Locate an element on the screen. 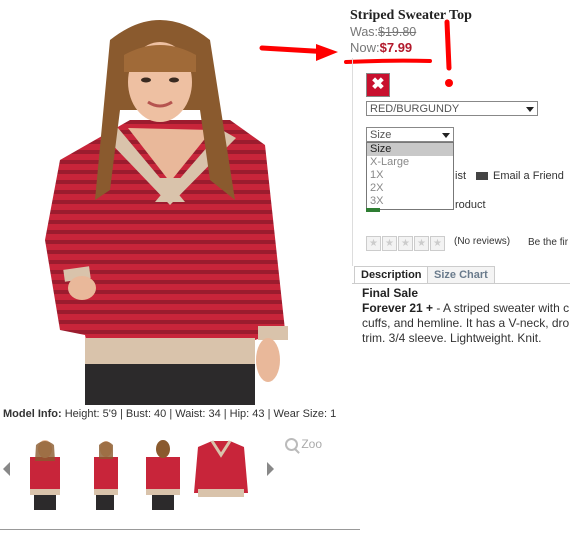 This screenshot has height=535, width=570. tab-divider is located at coordinates (461, 283).